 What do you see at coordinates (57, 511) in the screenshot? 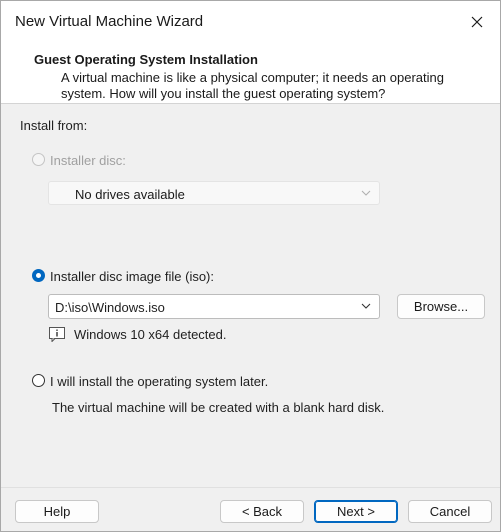
I see `help-button: Help` at bounding box center [57, 511].